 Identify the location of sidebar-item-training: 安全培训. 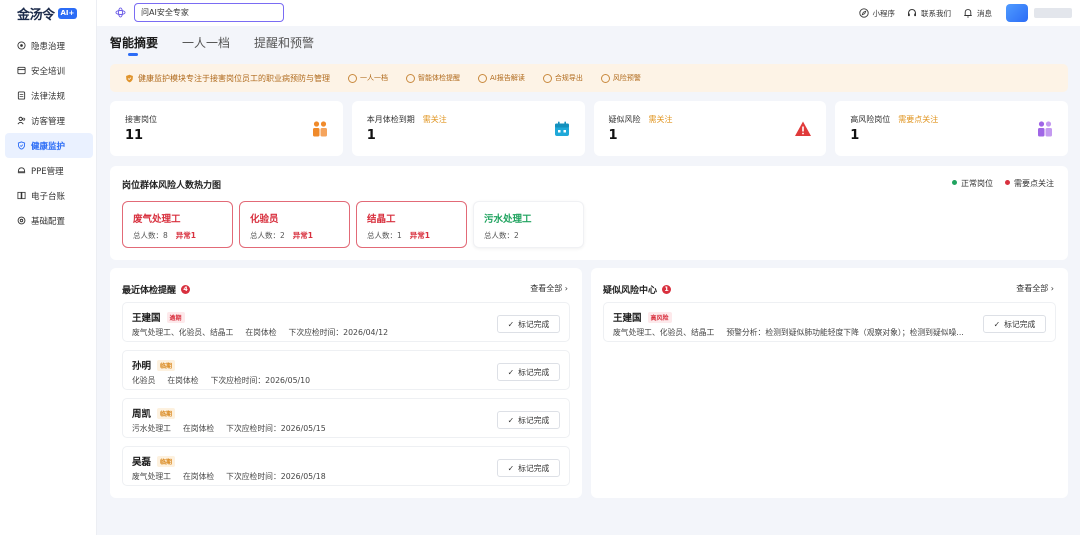
(49, 70).